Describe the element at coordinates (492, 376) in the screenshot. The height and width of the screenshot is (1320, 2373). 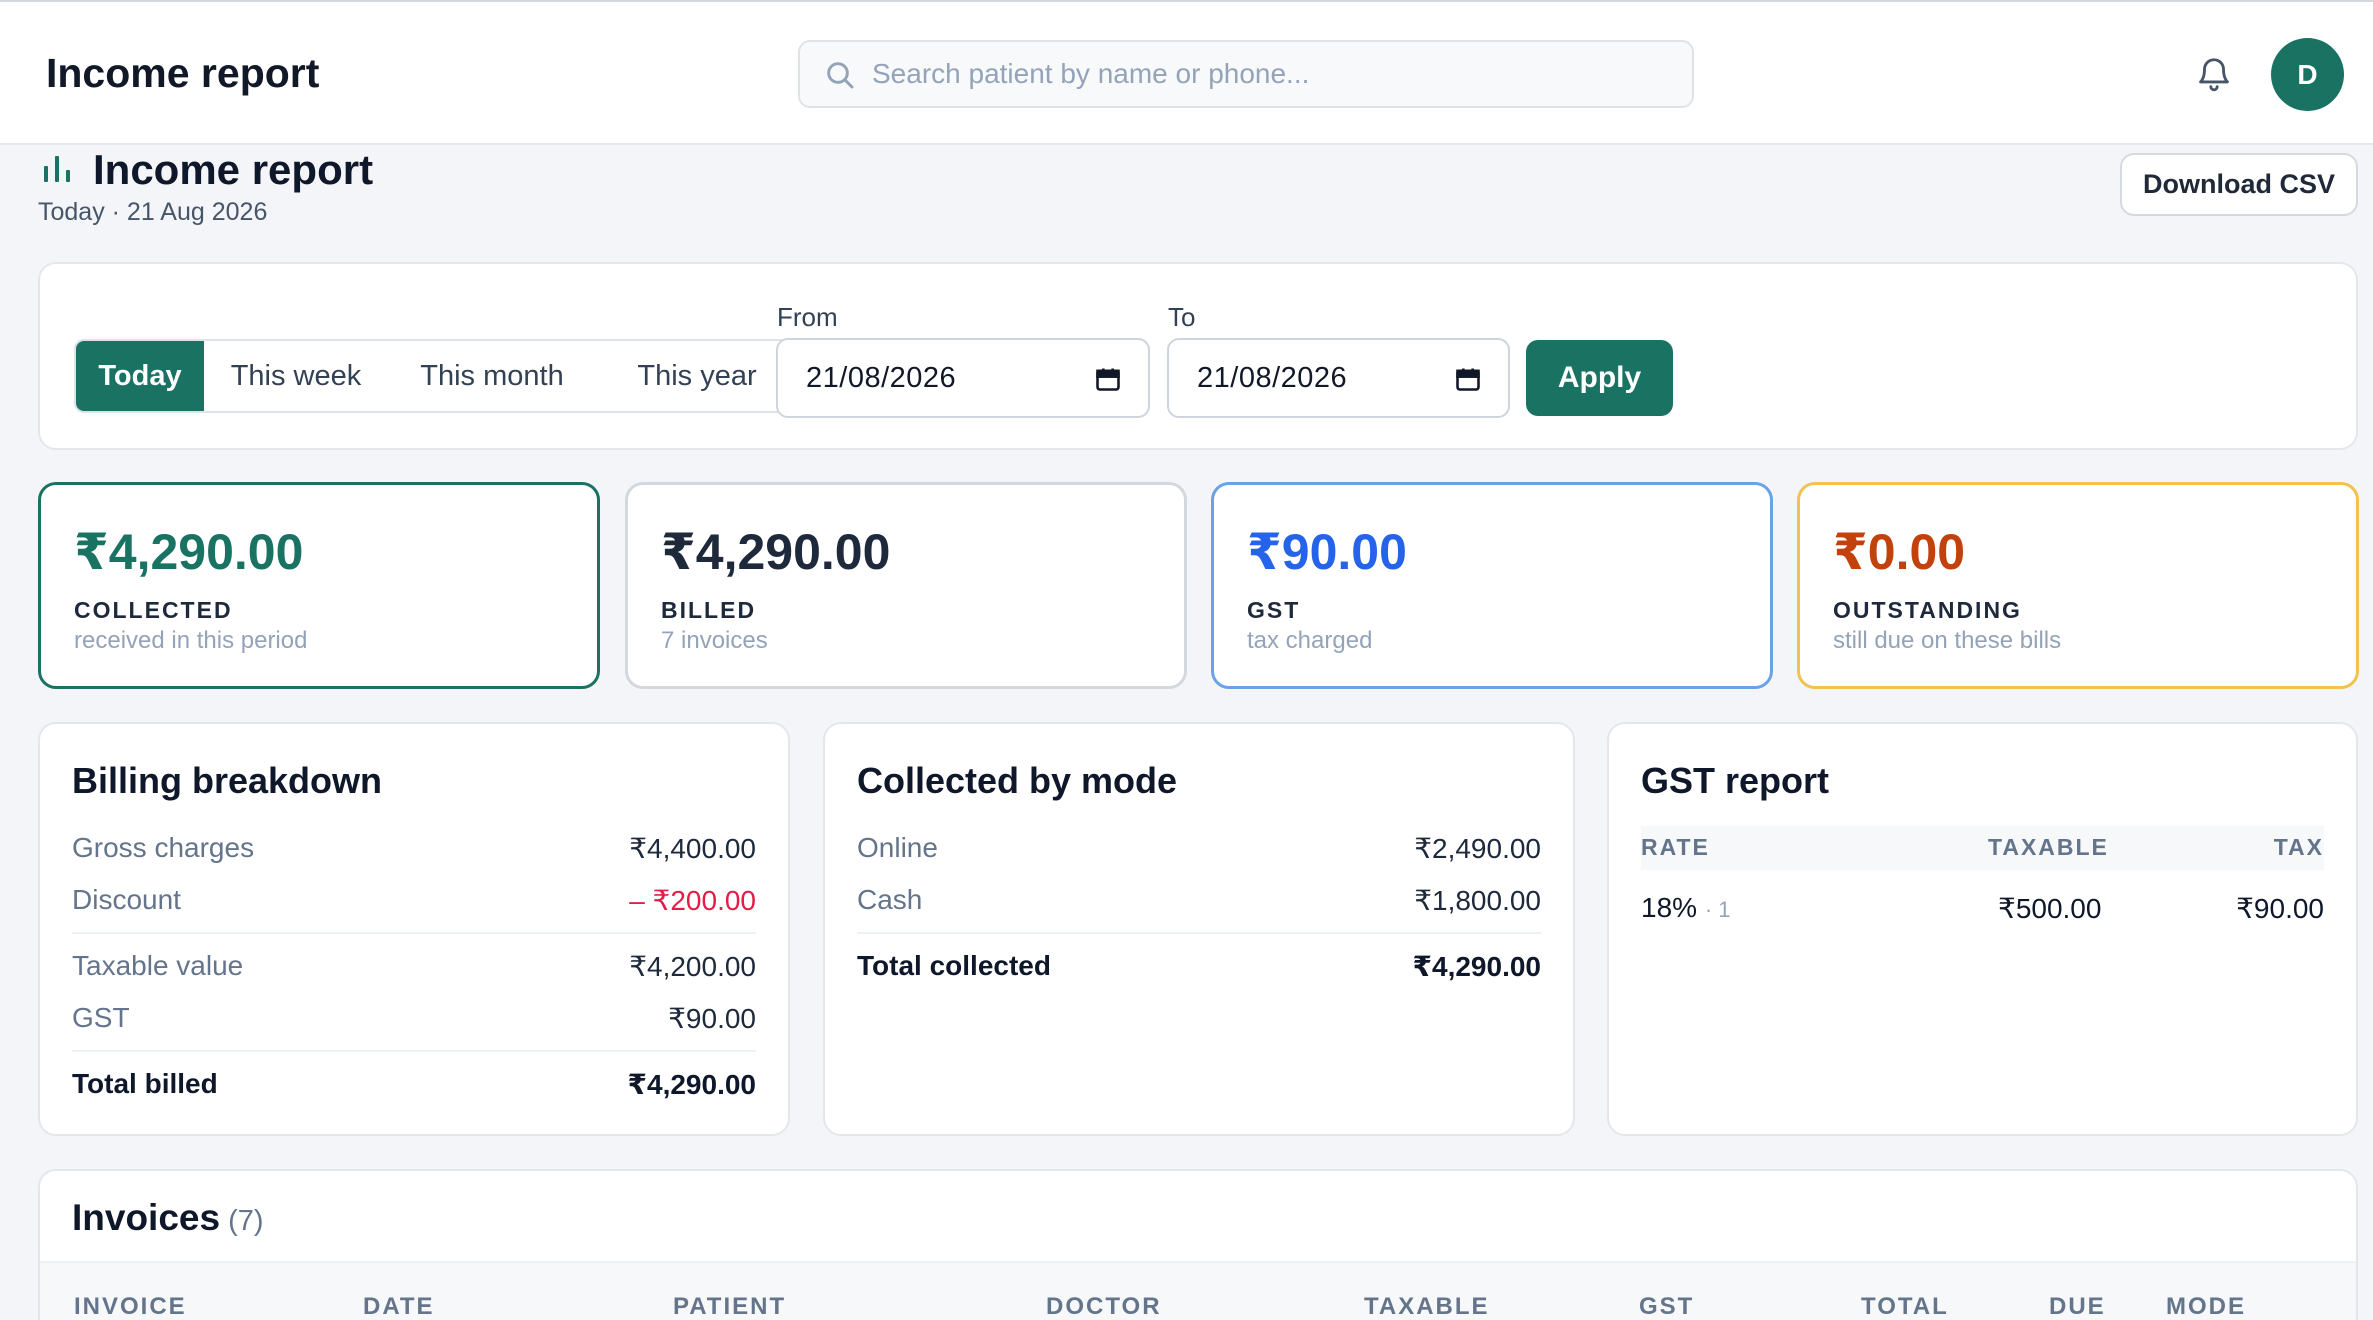
I see `period-this-month: This month` at that location.